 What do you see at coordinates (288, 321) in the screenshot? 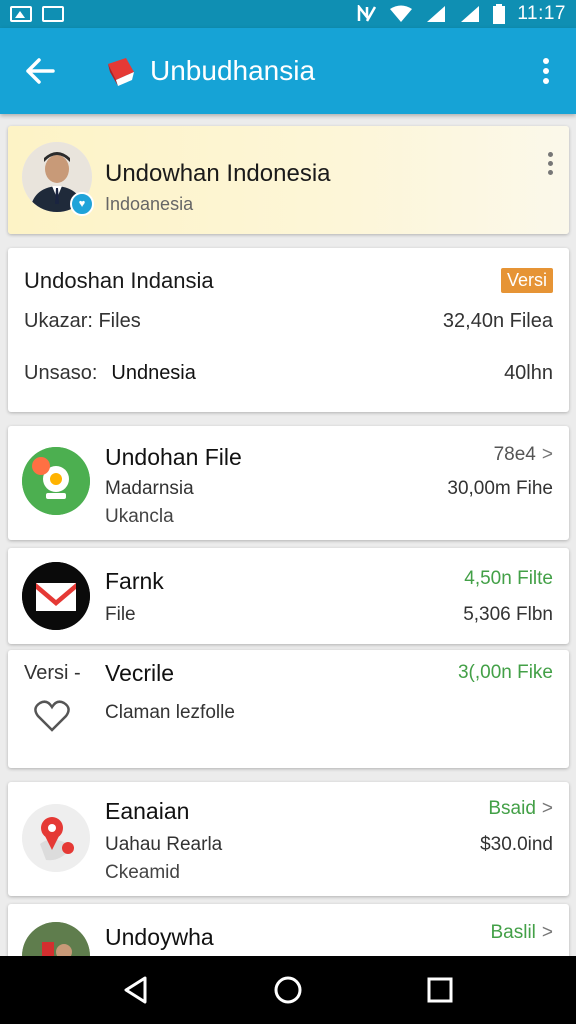
I see `info-row-files: Ukazar: Files 32,40n Filea` at bounding box center [288, 321].